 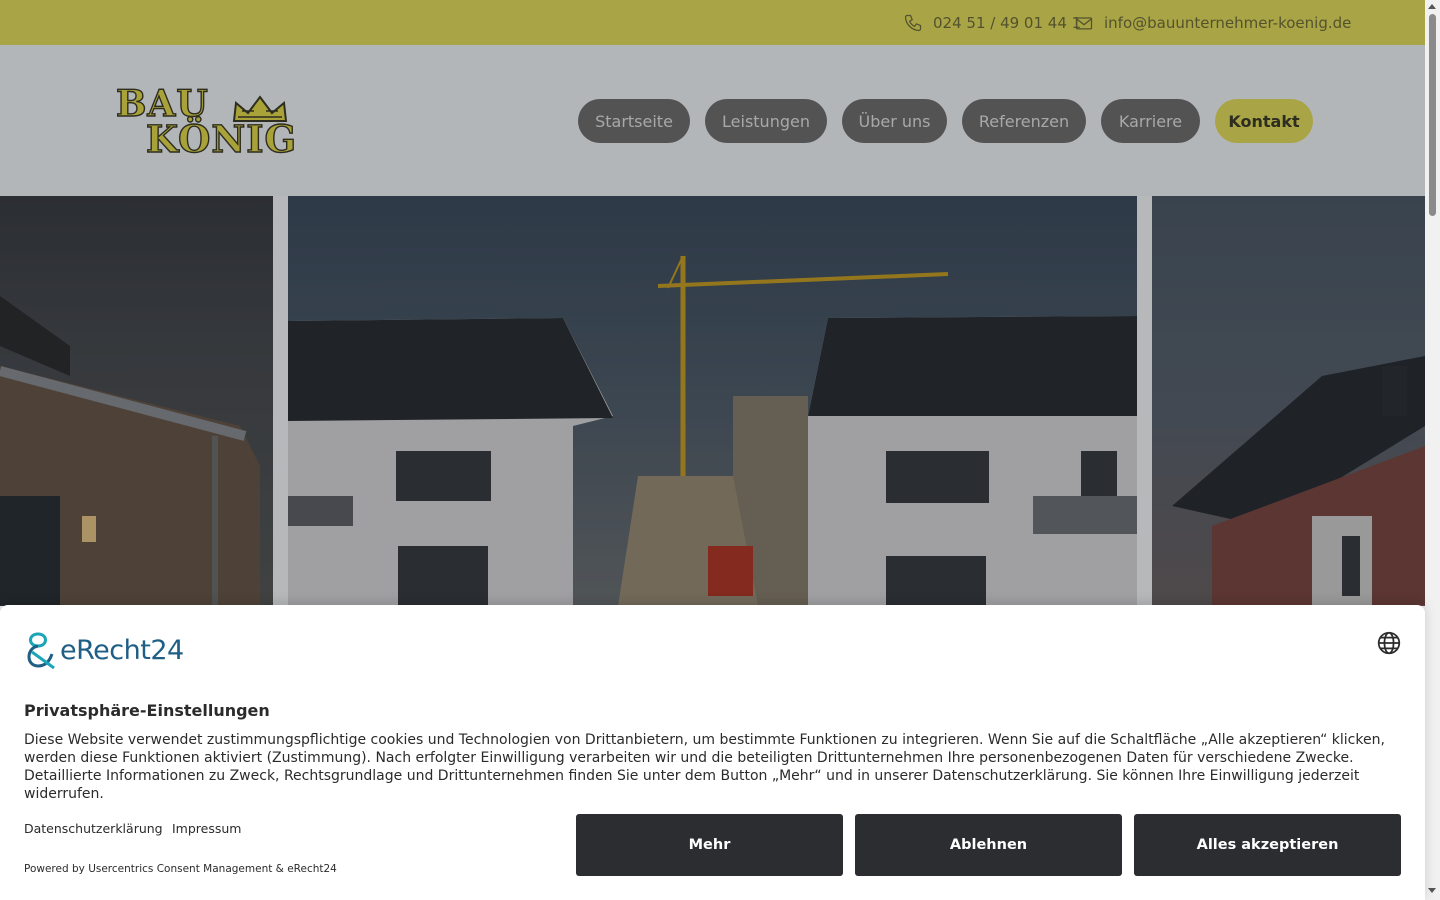 I want to click on nav-kontakt: Kontakt, so click(x=1264, y=121).